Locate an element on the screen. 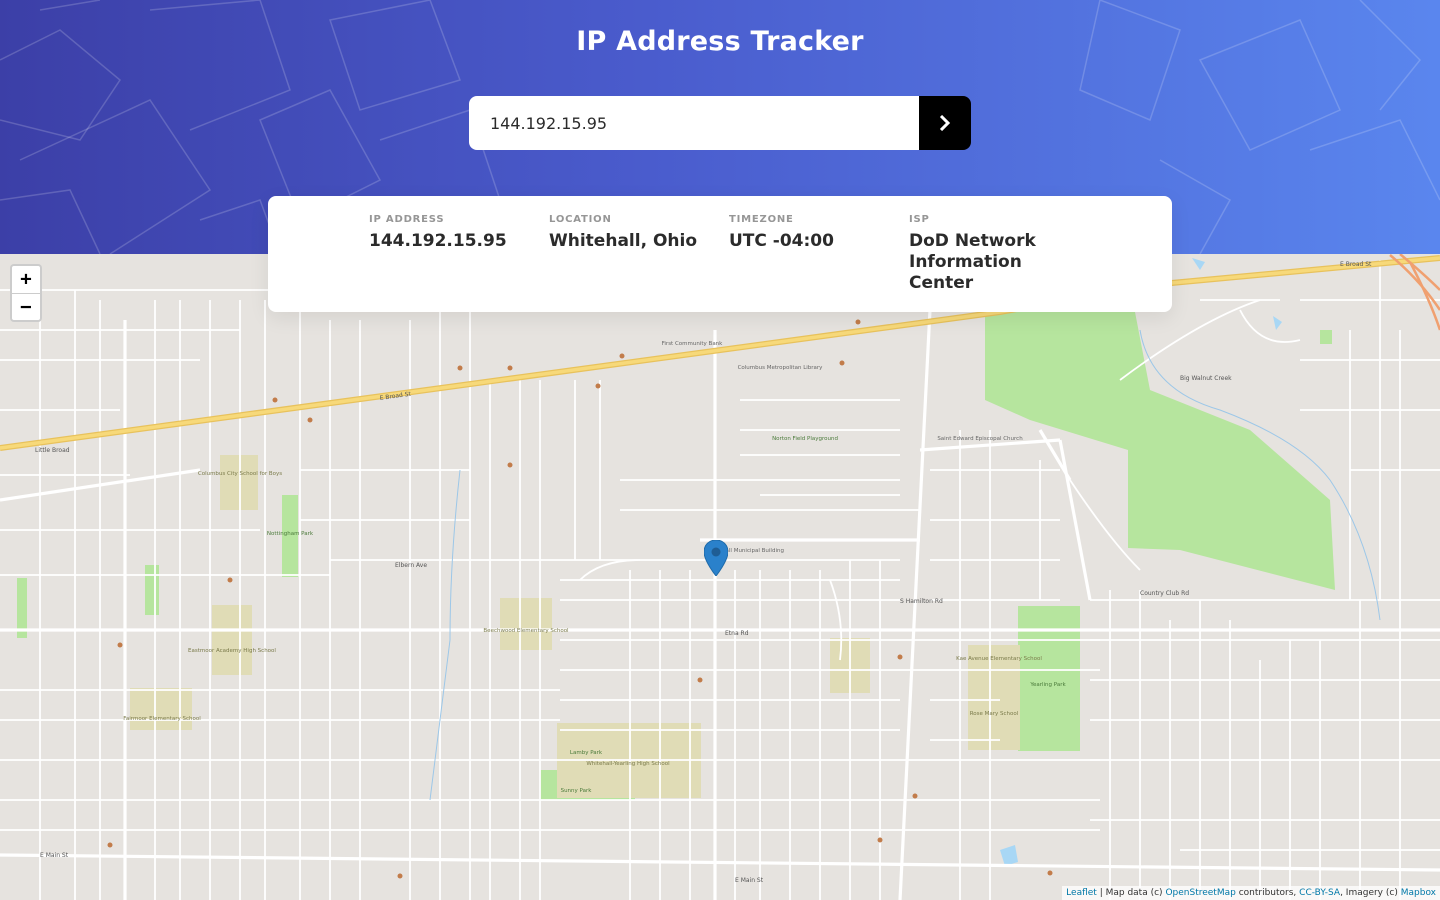  stat-location: LOCATION Whitehall, Ohio is located at coordinates (634, 233).